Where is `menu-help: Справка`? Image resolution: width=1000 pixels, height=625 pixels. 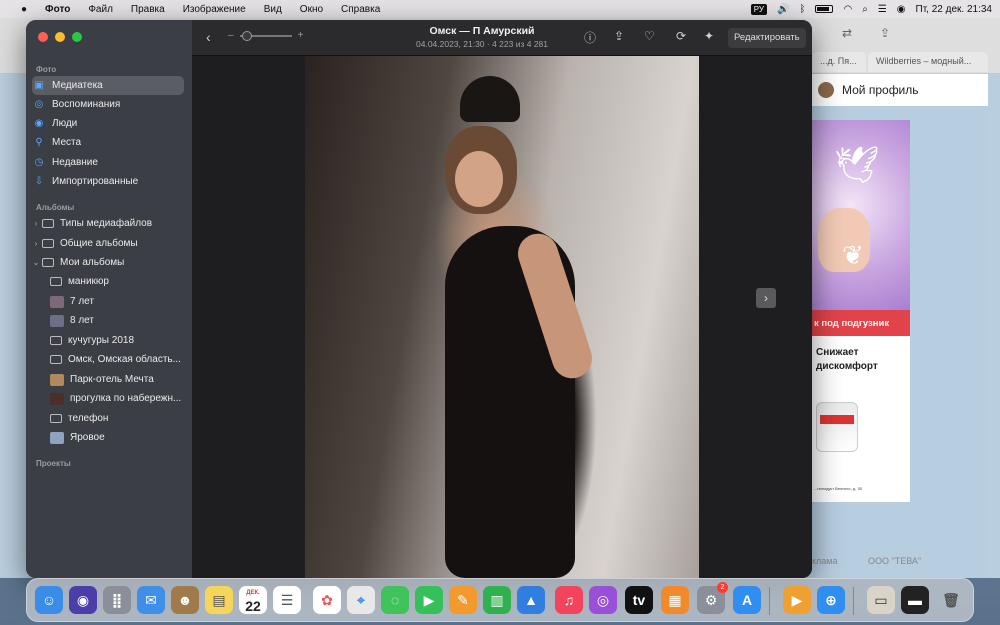 menu-help: Справка is located at coordinates (360, 9).